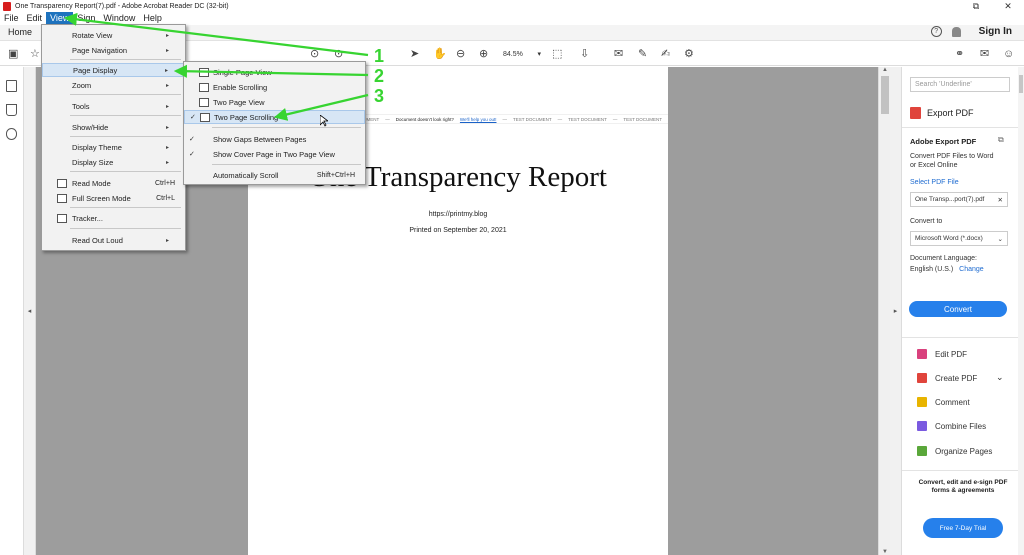  What do you see at coordinates (1001, 140) in the screenshot?
I see `info-icon: ⧉` at bounding box center [1001, 140].